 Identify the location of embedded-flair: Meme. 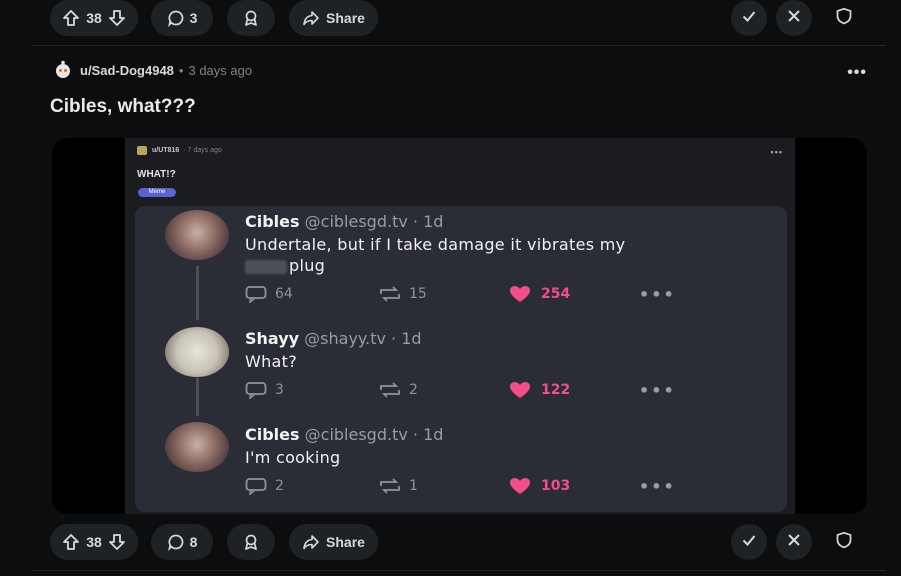
(157, 192).